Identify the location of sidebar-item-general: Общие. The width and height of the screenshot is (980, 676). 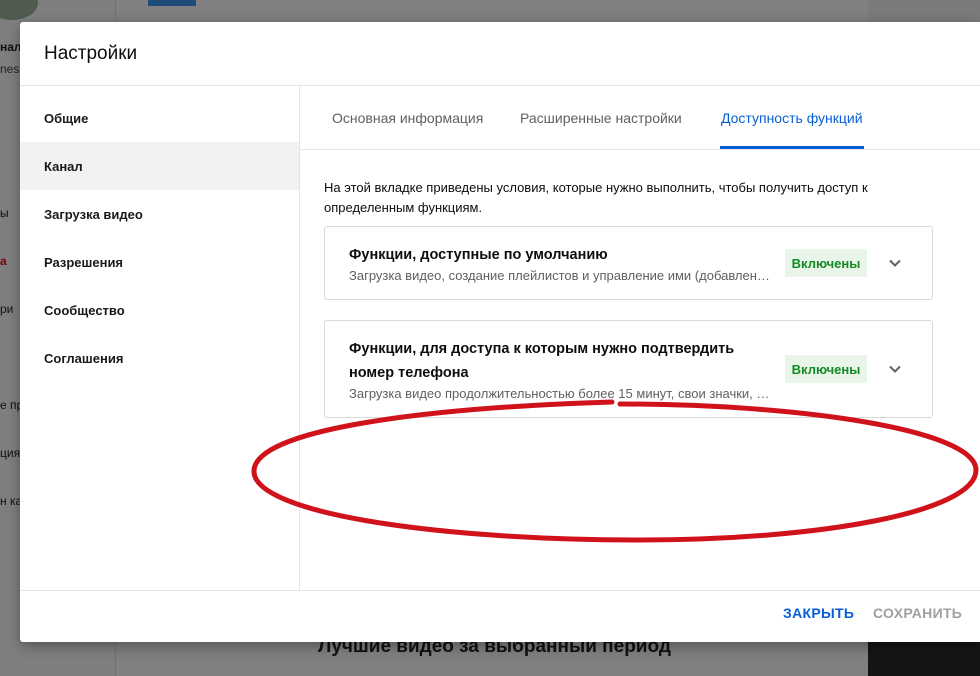
(159, 118).